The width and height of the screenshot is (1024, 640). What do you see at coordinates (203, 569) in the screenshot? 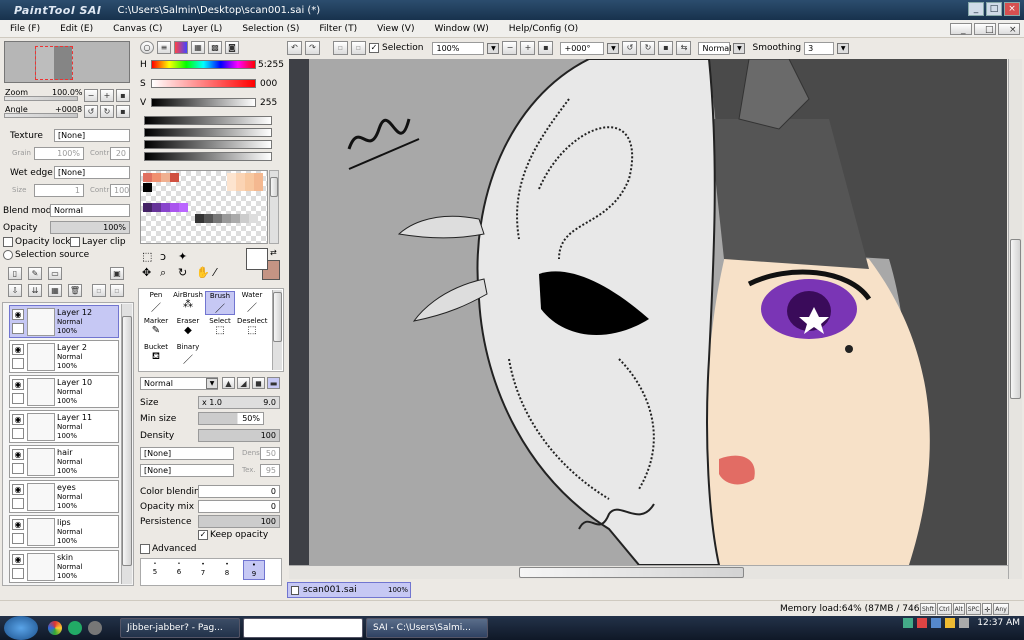
I see `size-preset: • 7` at bounding box center [203, 569].